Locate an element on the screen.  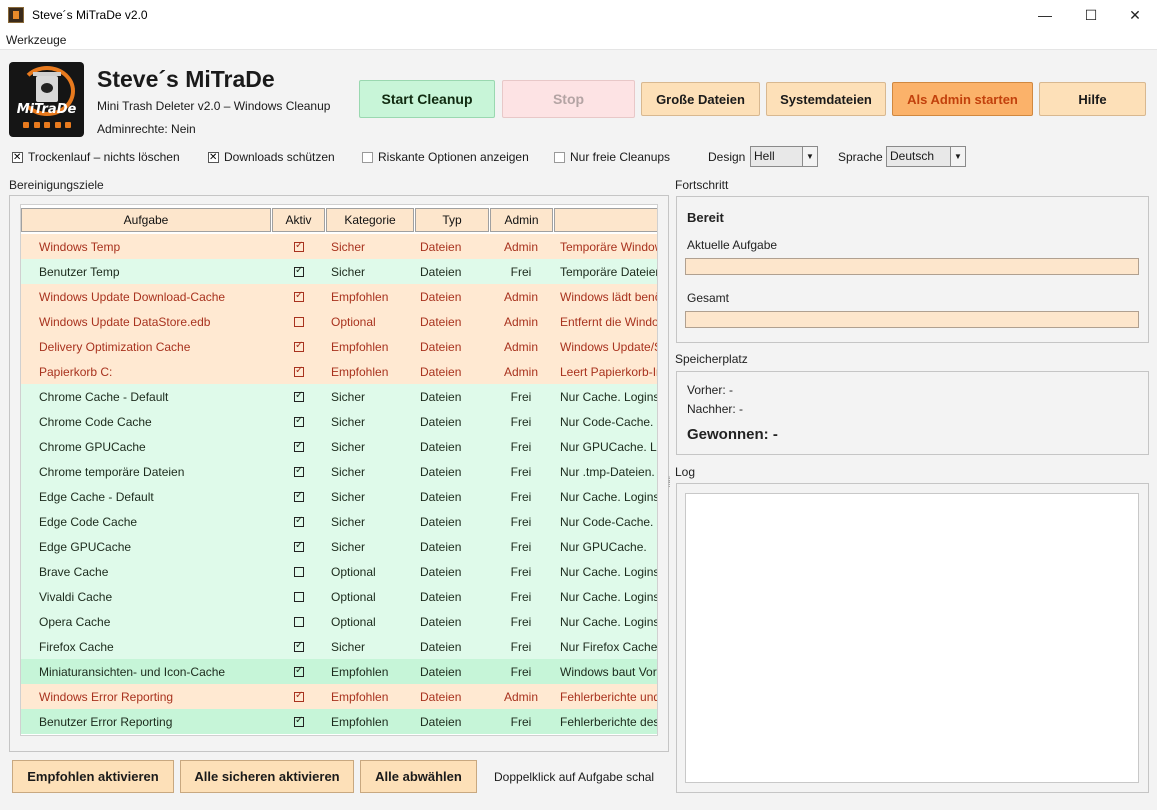
free-only-option: Nur freie Cleanups is located at coordinates (612, 157).